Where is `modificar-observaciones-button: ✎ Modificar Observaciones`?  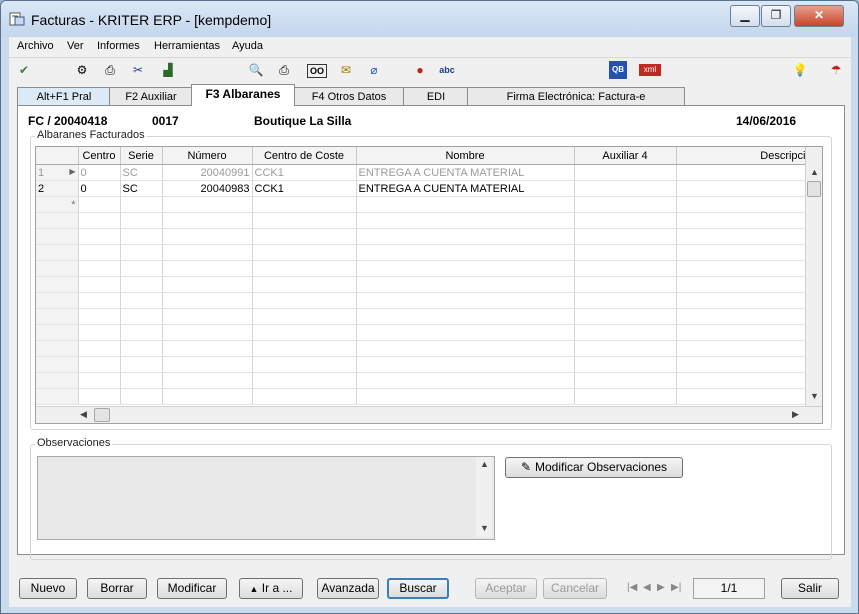 modificar-observaciones-button: ✎ Modificar Observaciones is located at coordinates (594, 467).